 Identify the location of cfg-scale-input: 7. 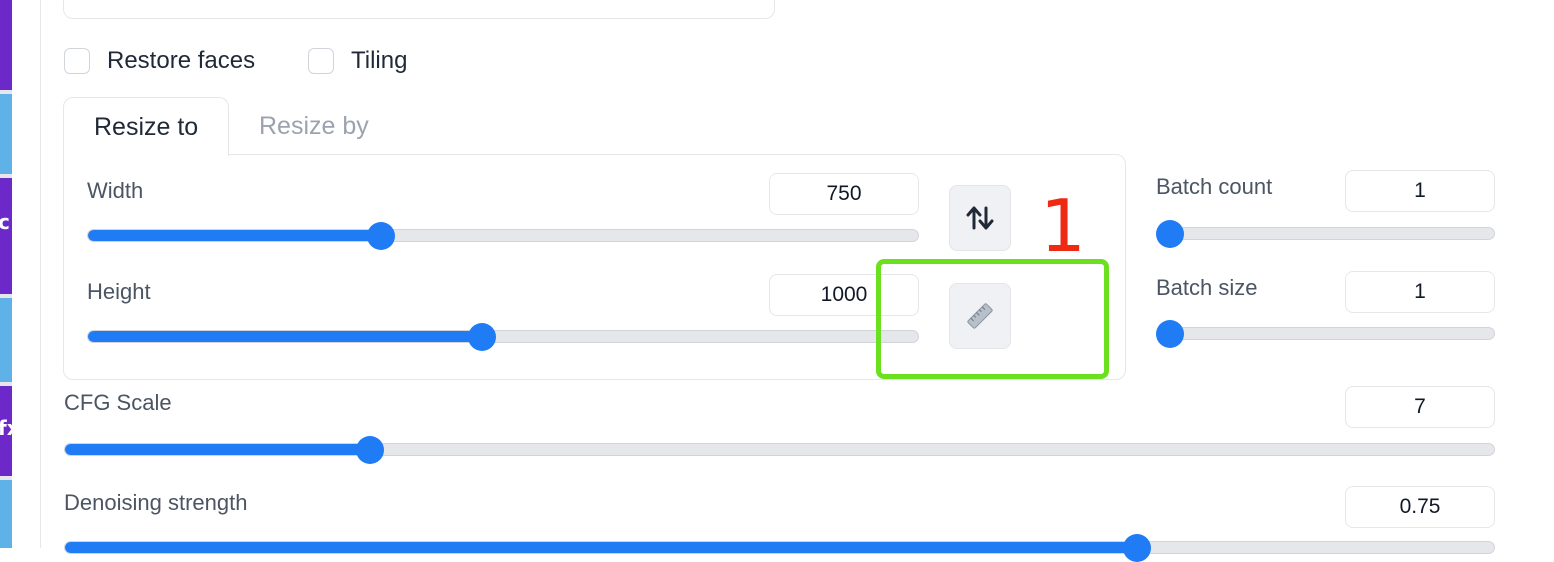
(1420, 407).